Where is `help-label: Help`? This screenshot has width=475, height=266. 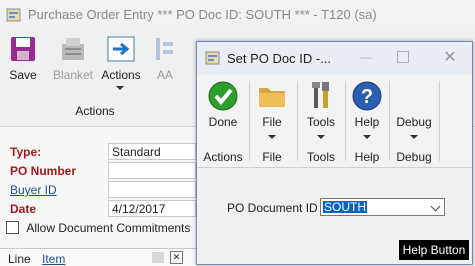
help-label: Help is located at coordinates (367, 122).